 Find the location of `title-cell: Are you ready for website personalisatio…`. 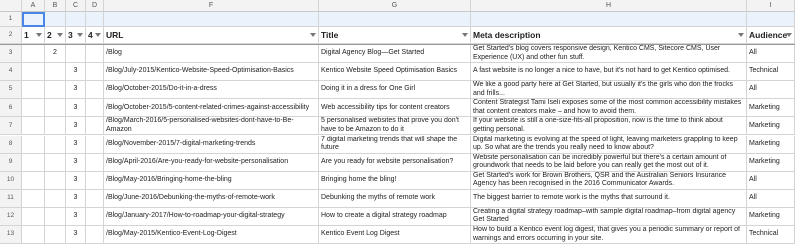

title-cell: Are you ready for website personalisatio… is located at coordinates (395, 162).